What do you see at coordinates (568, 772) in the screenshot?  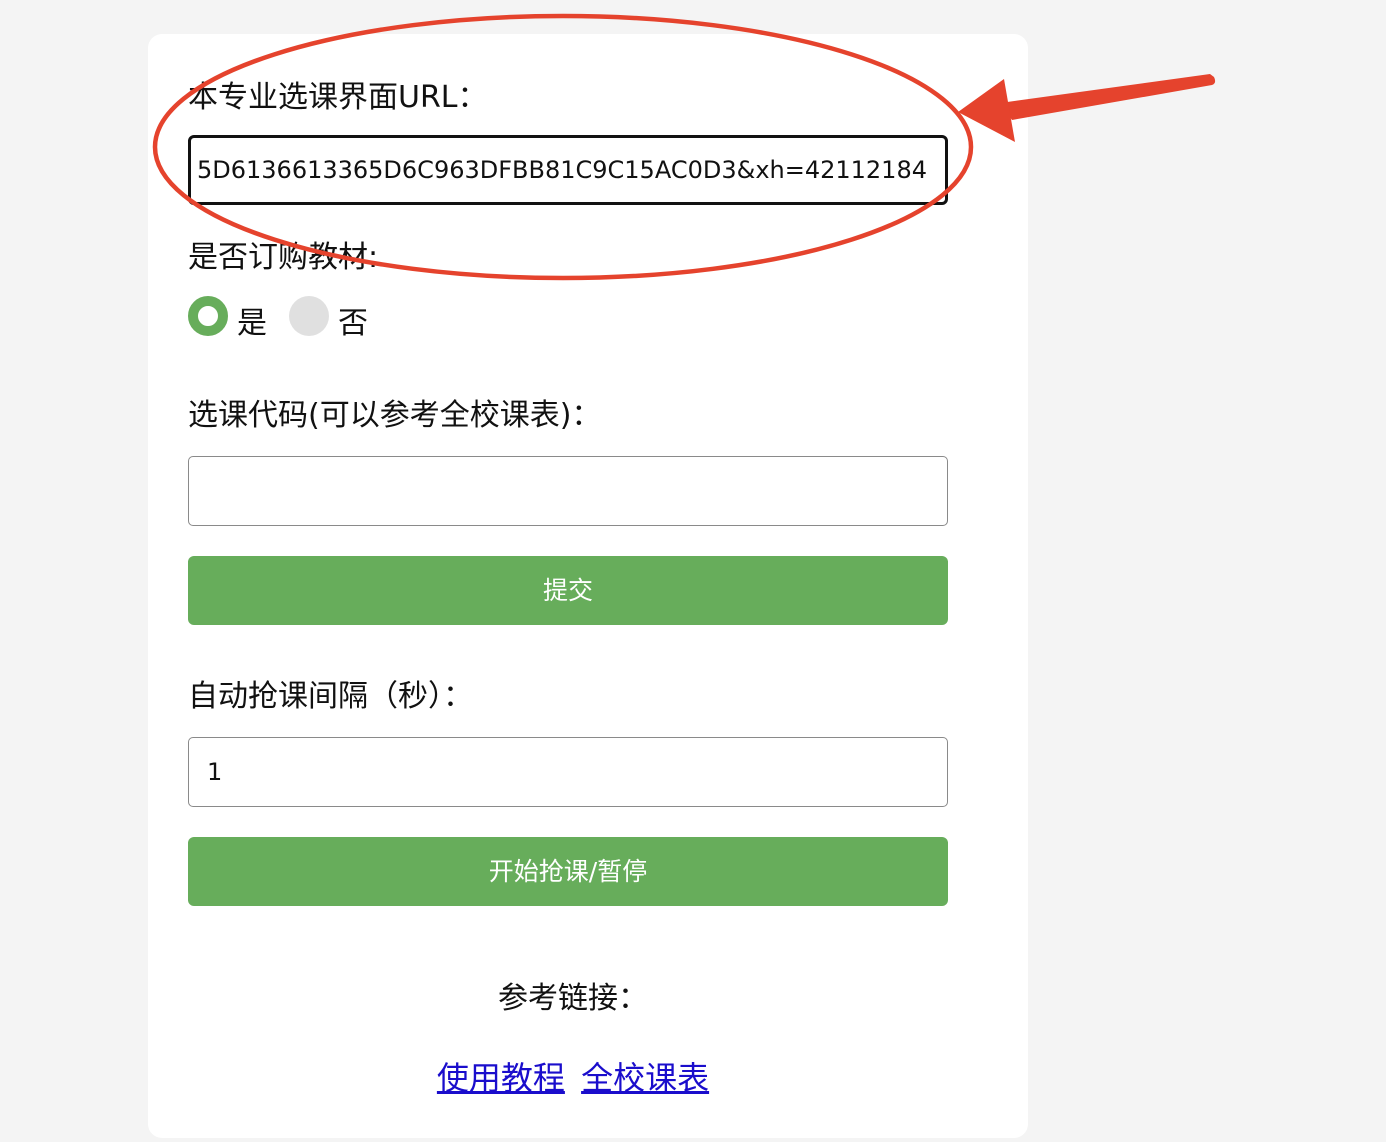 I see `interval-input` at bounding box center [568, 772].